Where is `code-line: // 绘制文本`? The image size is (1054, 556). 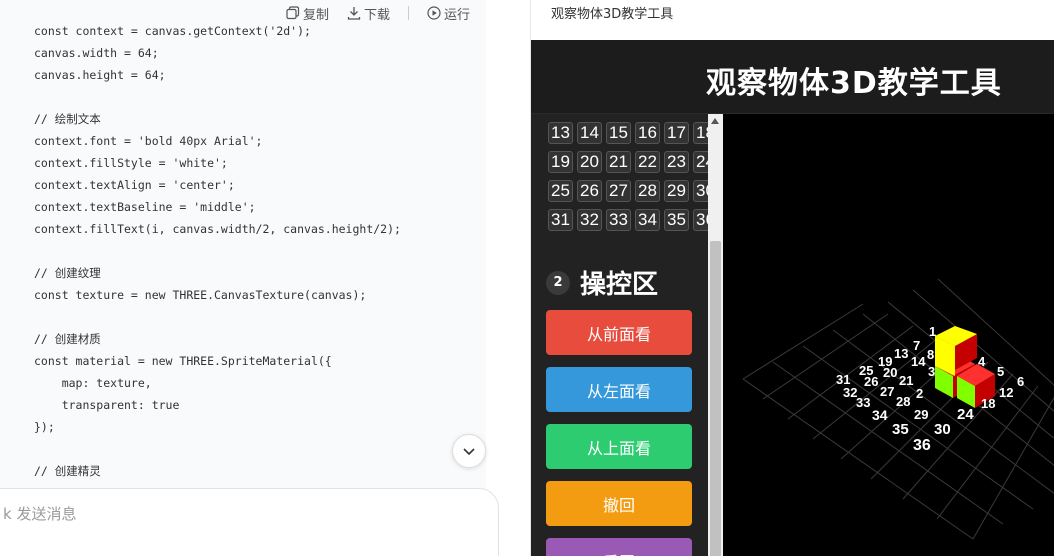 code-line: // 绘制文本 is located at coordinates (67, 119).